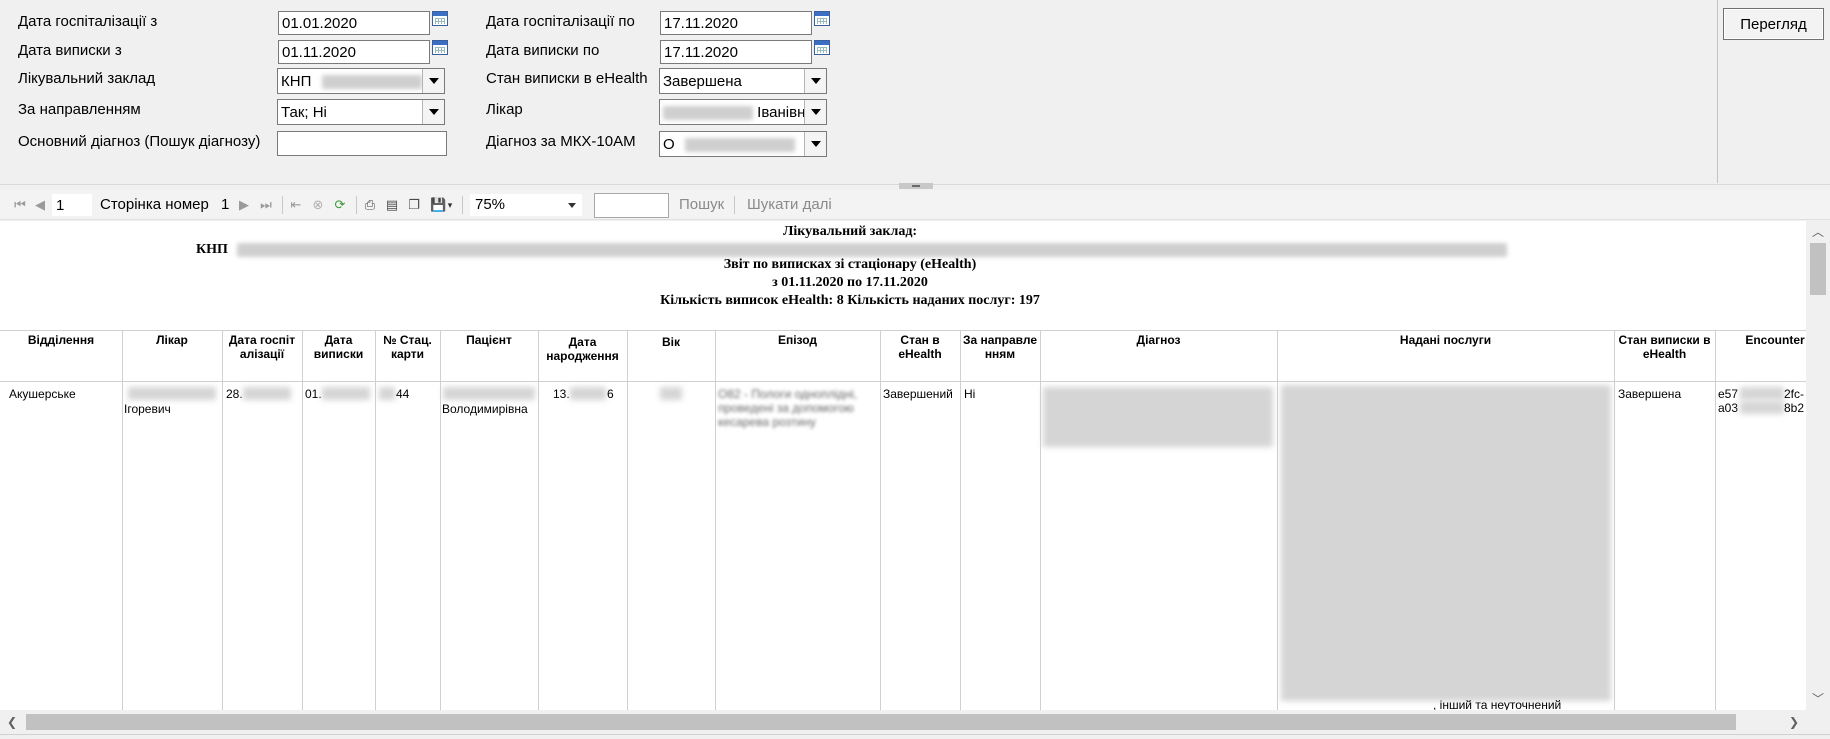 The width and height of the screenshot is (1830, 739). I want to click on export-icon: 💾, so click(438, 205).